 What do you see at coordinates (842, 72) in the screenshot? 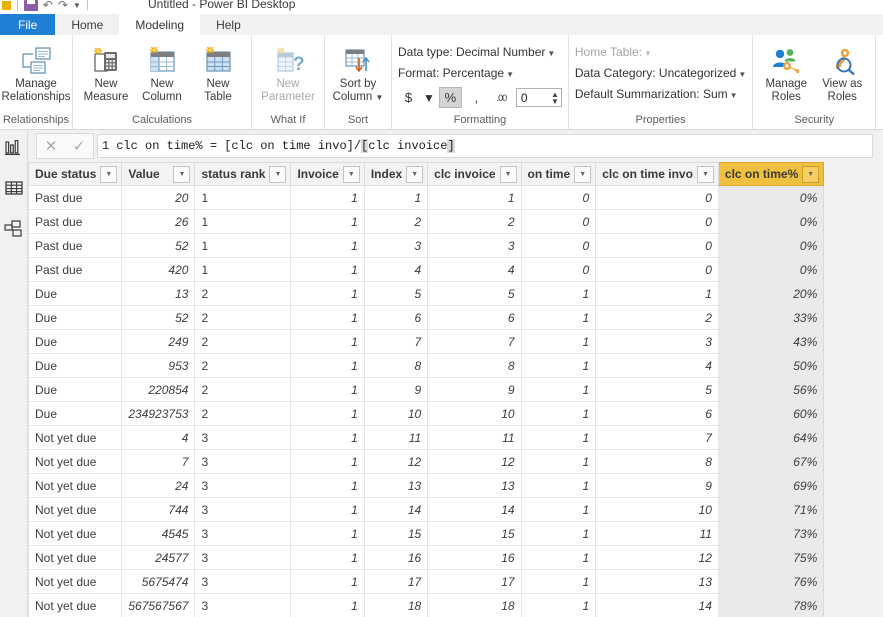
I see `view-as-roles-button: View as Roles` at bounding box center [842, 72].